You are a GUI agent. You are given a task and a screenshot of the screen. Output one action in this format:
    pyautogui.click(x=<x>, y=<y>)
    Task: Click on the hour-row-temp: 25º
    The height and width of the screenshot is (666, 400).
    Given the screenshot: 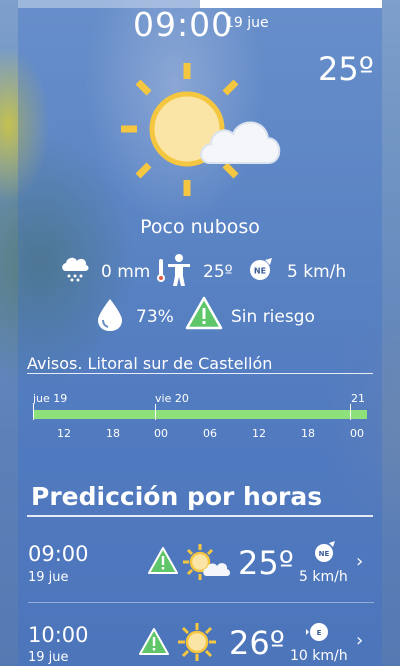 What is the action you would take?
    pyautogui.click(x=266, y=563)
    